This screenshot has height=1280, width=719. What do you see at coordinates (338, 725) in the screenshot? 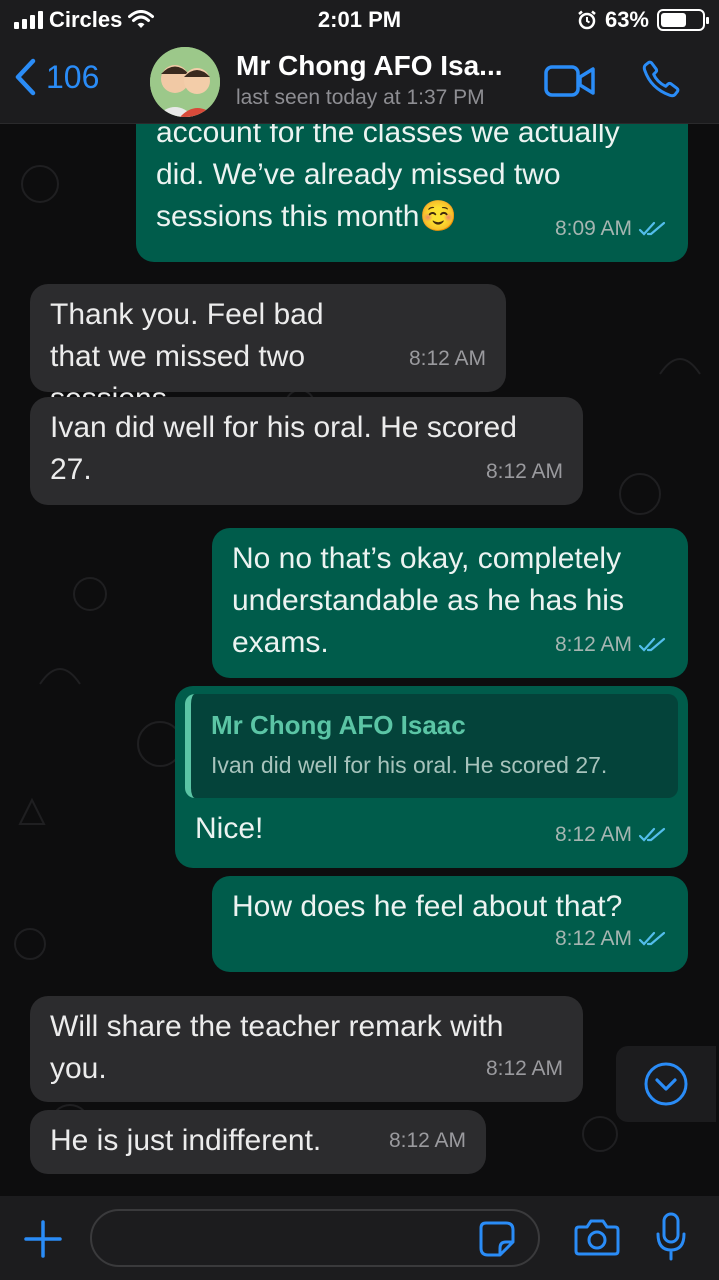
I see `quote-author: Mr Chong AFO Isaac` at bounding box center [338, 725].